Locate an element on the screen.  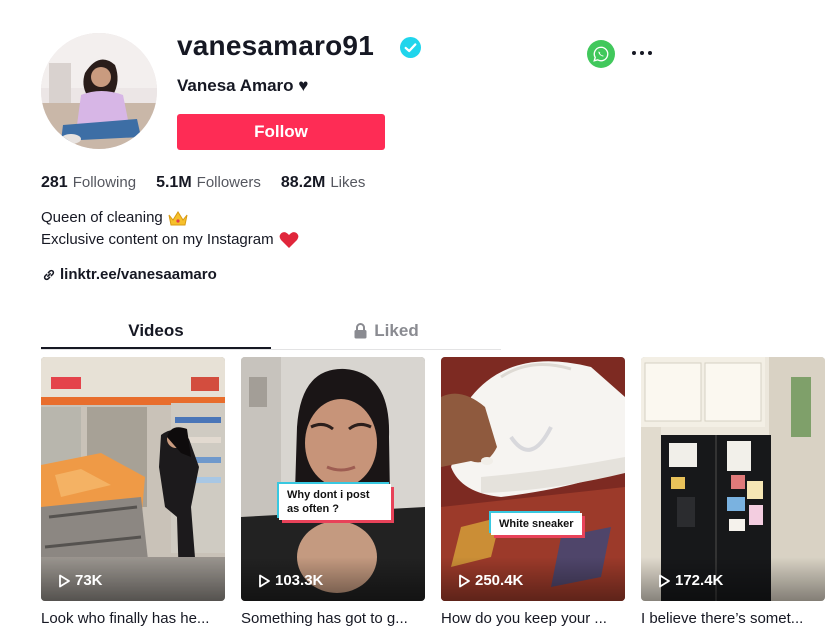
lock-icon is located at coordinates (360, 331).